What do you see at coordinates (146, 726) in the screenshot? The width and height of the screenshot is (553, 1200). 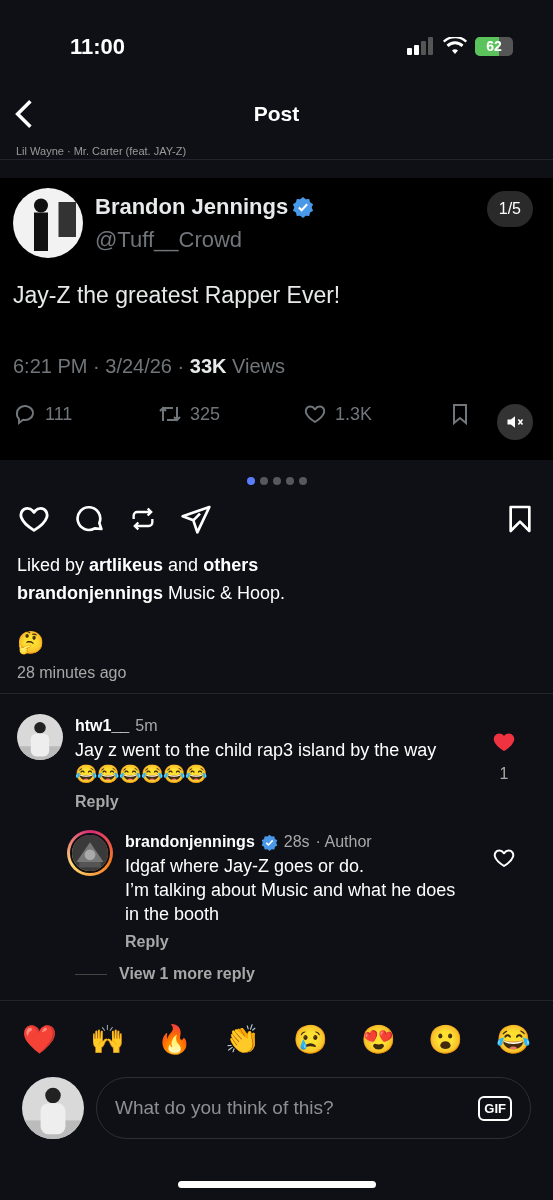 I see `comment-time: 5m` at bounding box center [146, 726].